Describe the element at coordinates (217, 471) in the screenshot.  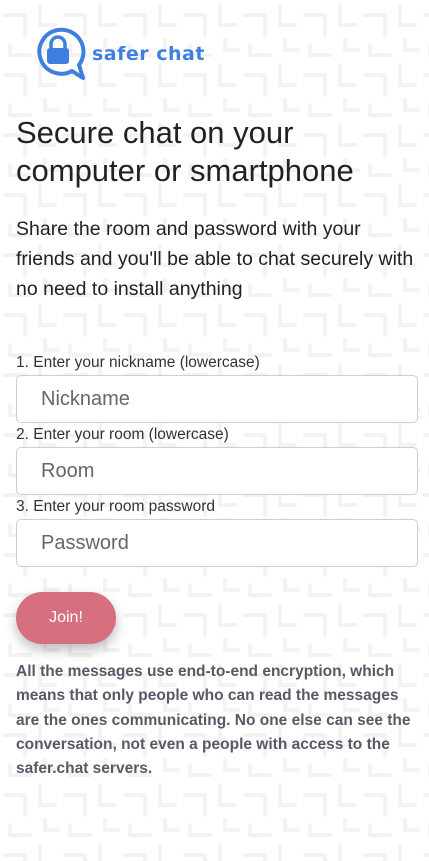
I see `room-input` at that location.